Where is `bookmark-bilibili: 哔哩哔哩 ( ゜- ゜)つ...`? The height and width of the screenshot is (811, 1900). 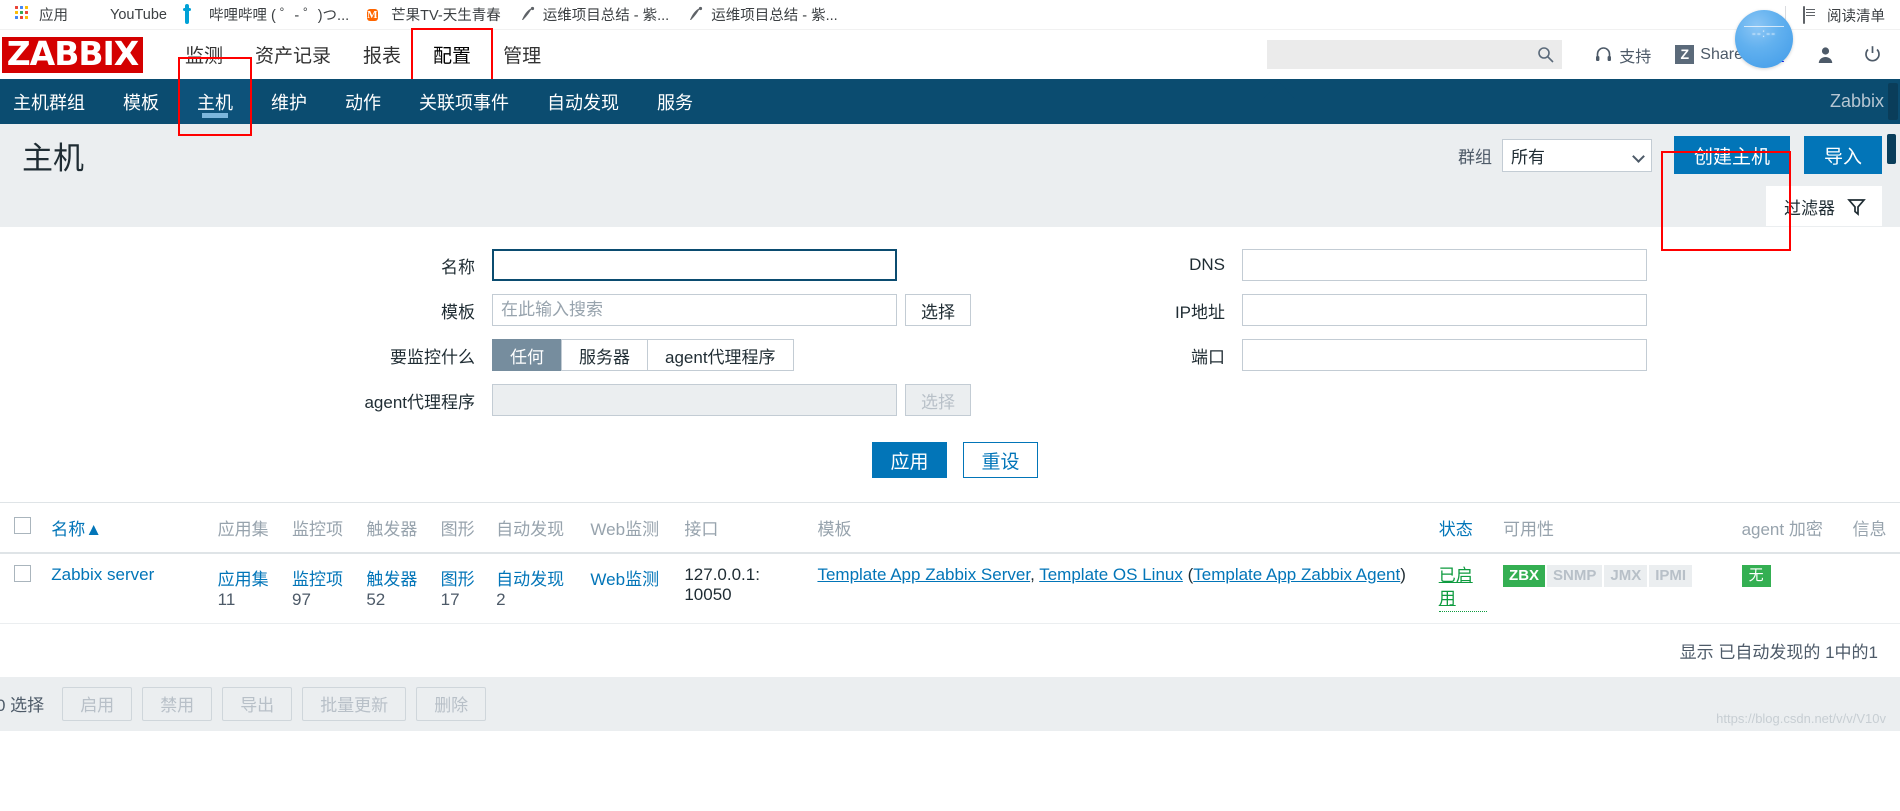 bookmark-bilibili: 哔哩哔哩 ( ゜- ゜)つ... is located at coordinates (267, 14).